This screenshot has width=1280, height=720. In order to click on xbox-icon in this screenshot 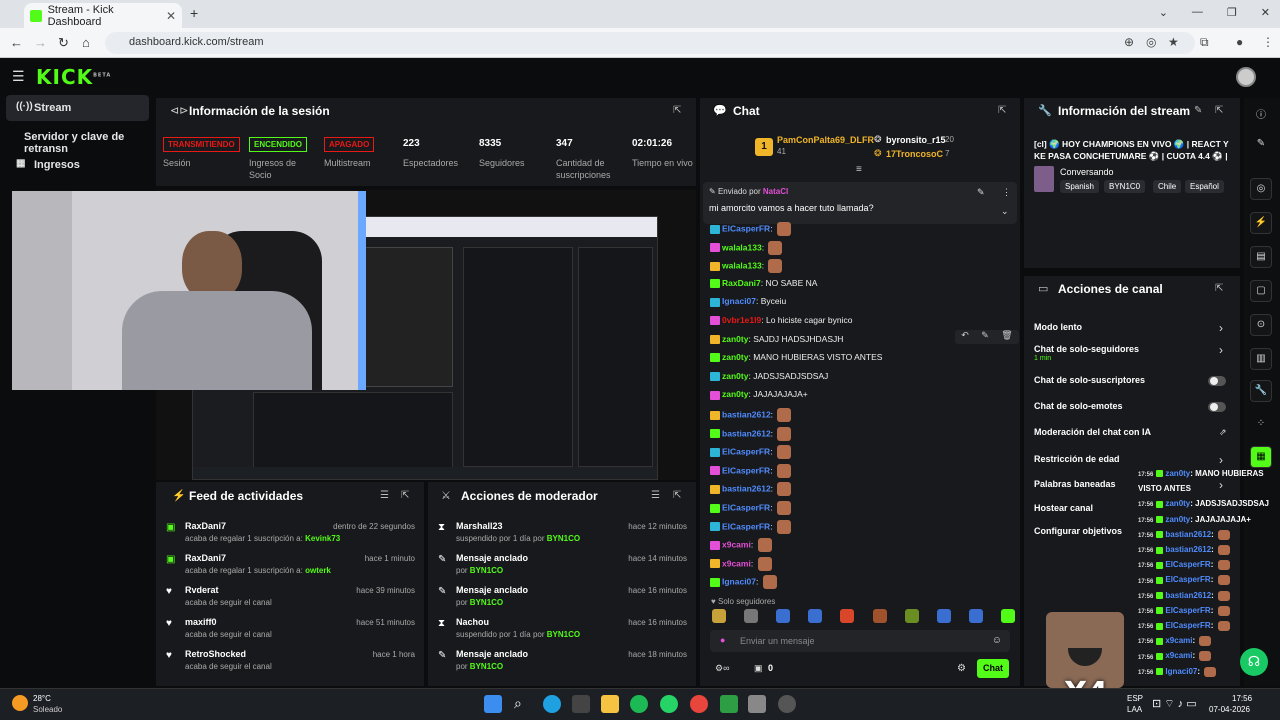, I will do `click(729, 704)`.